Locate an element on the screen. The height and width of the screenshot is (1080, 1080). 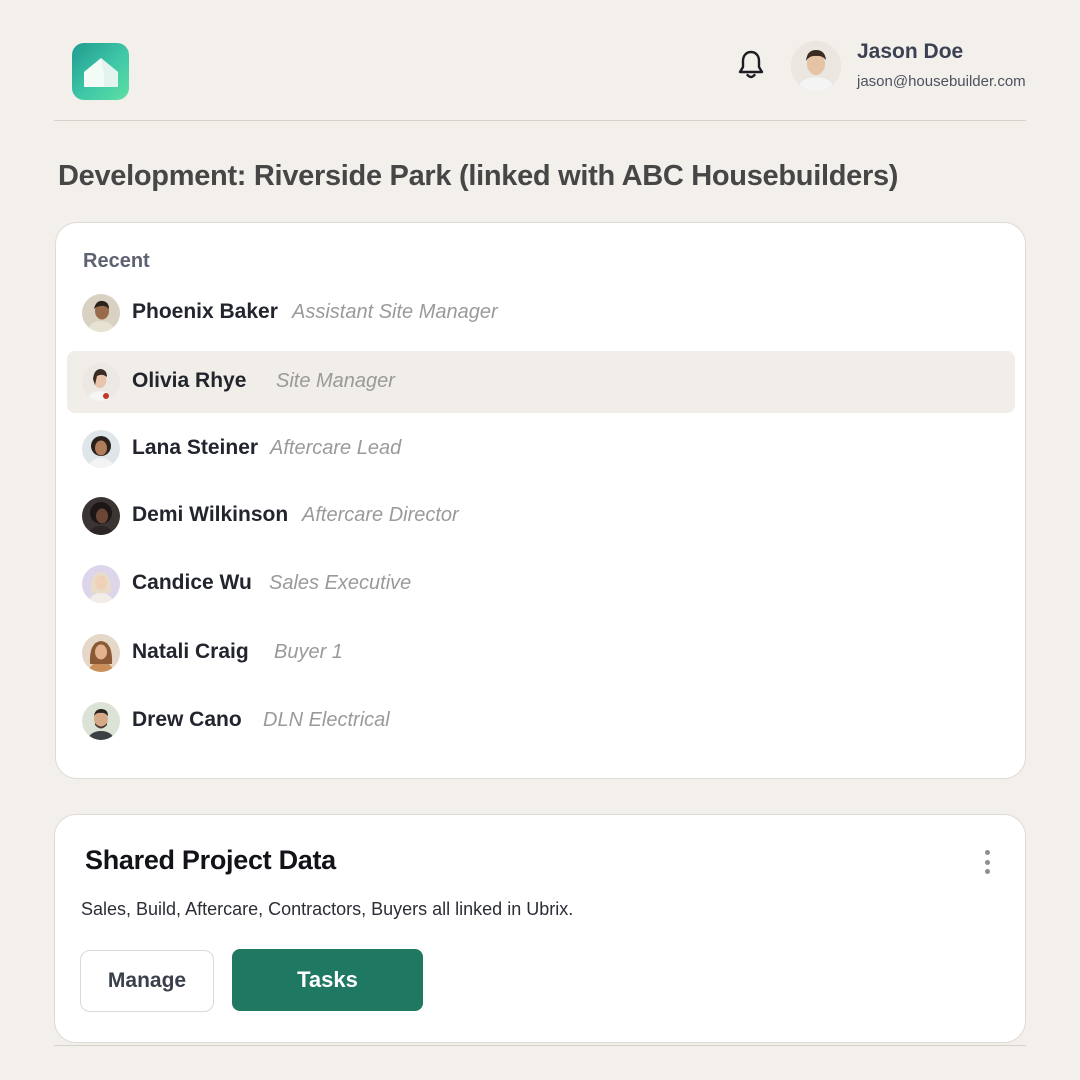
app-logo is located at coordinates (100, 71).